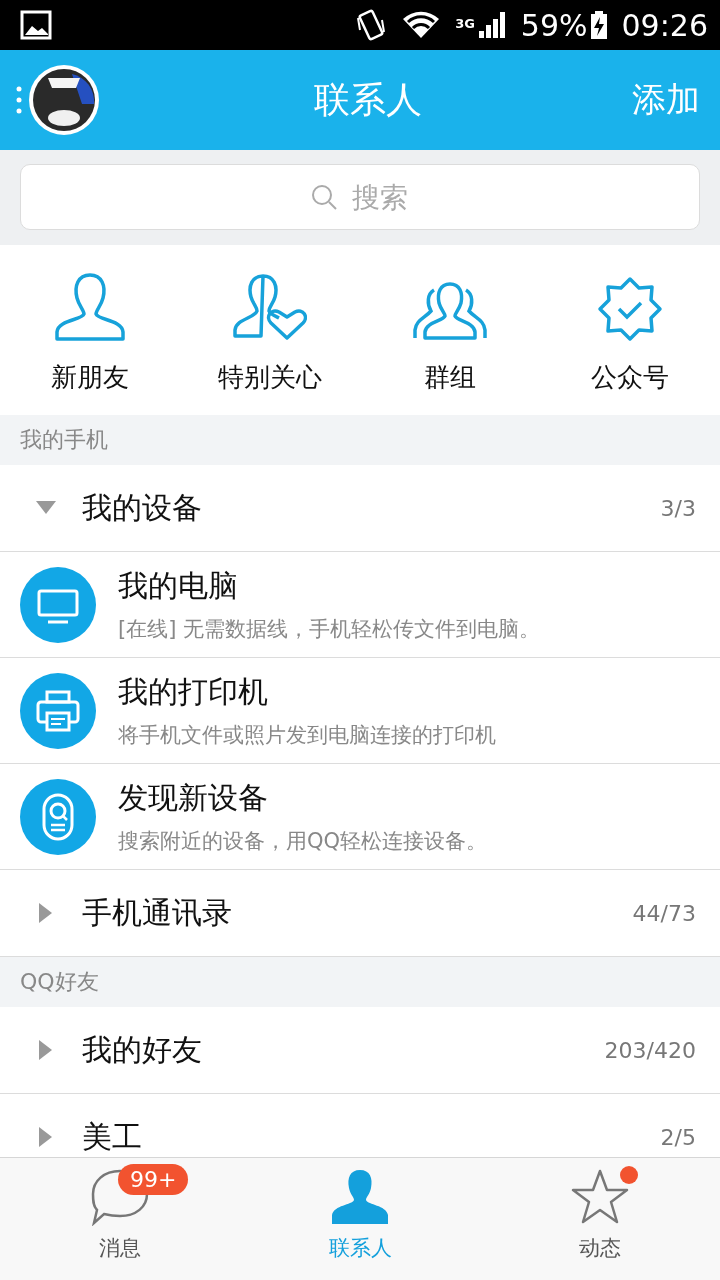 This screenshot has height=1280, width=720. What do you see at coordinates (58, 816) in the screenshot?
I see `scanner-device-icon` at bounding box center [58, 816].